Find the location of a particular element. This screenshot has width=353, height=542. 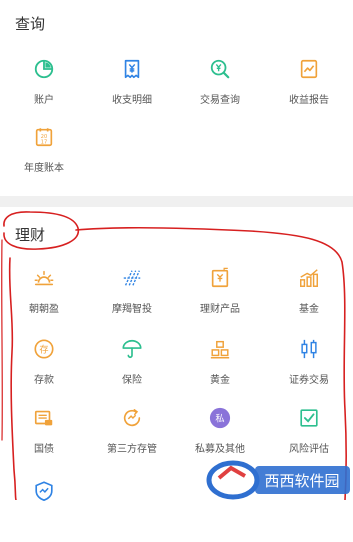

finance-item-label: 私募及其他 is located at coordinates (220, 449).